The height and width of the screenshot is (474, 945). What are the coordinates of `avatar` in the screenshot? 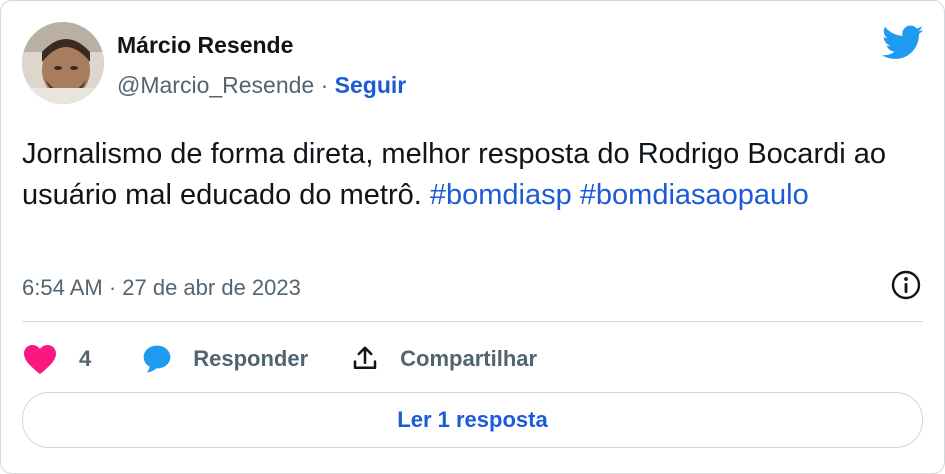 It's located at (63, 63).